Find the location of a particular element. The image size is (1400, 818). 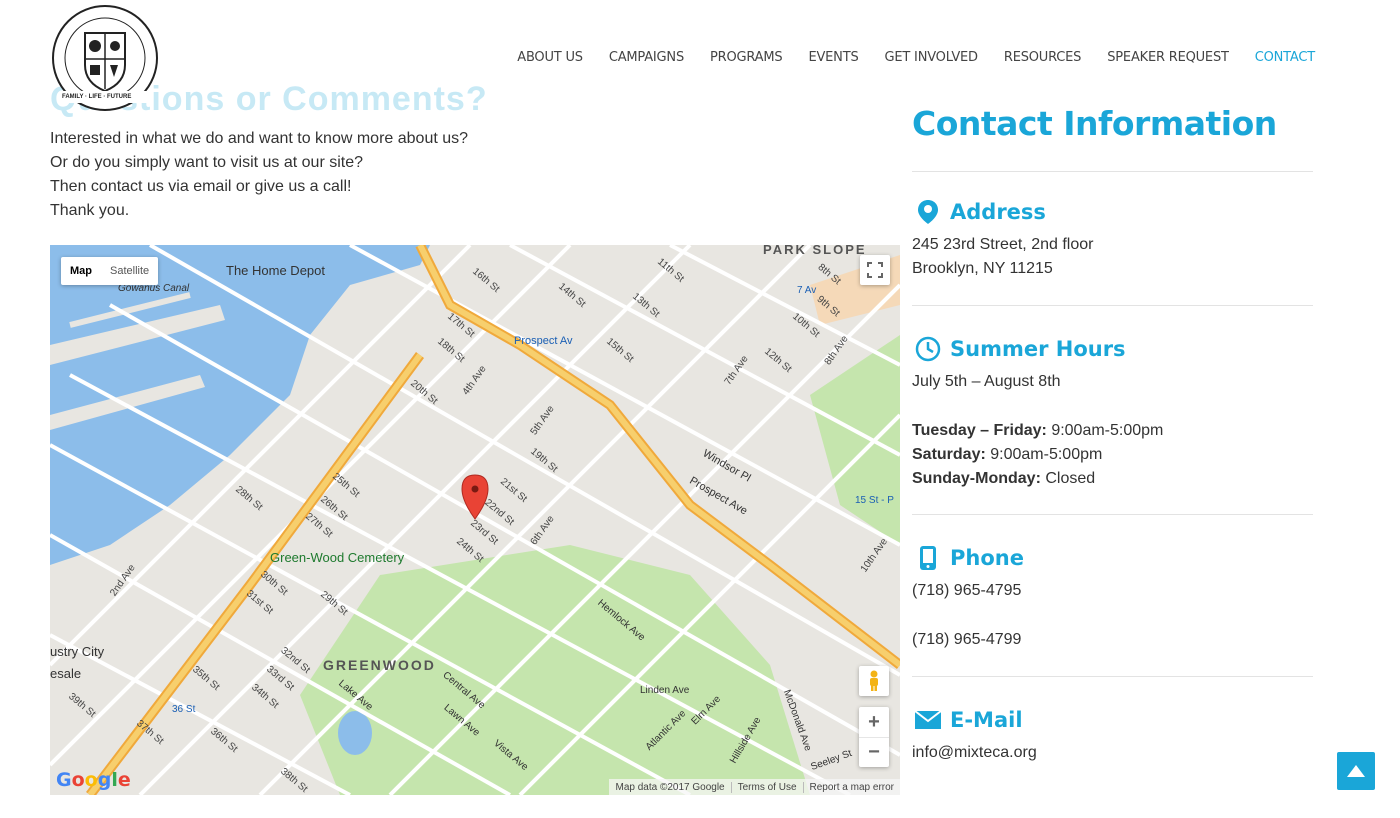

map-type-satellite-button: Satellite is located at coordinates (129, 271).